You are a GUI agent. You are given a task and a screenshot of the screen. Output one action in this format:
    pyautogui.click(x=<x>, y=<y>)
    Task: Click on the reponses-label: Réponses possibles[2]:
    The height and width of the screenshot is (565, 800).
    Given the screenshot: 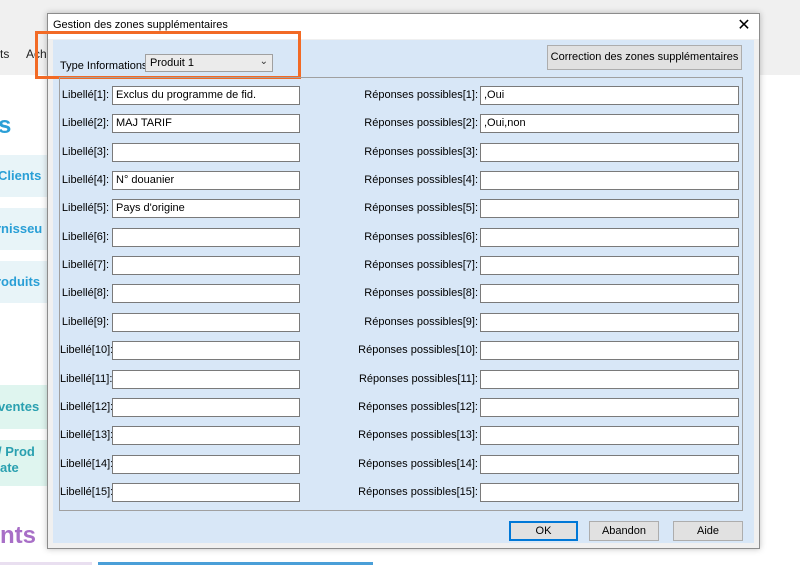 What is the action you would take?
    pyautogui.click(x=421, y=123)
    